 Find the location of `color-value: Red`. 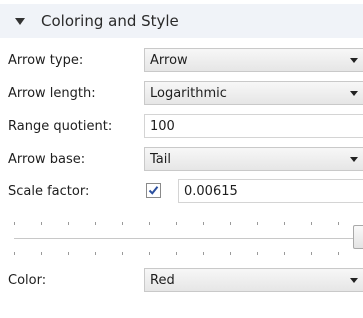

color-value: Red is located at coordinates (162, 280).